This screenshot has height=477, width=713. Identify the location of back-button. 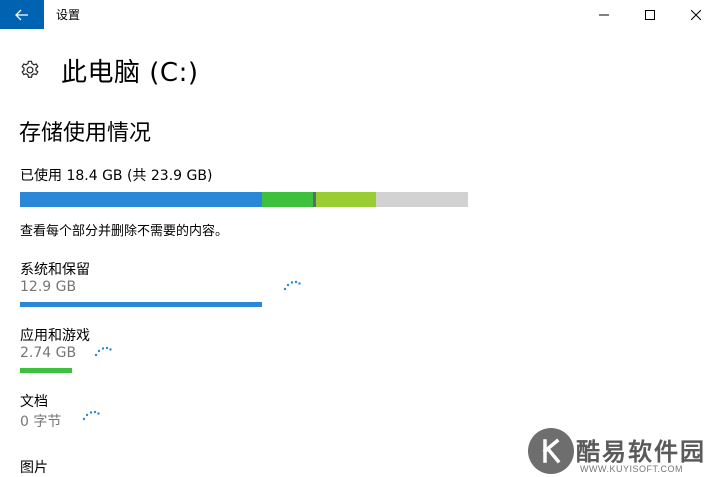
(22, 14).